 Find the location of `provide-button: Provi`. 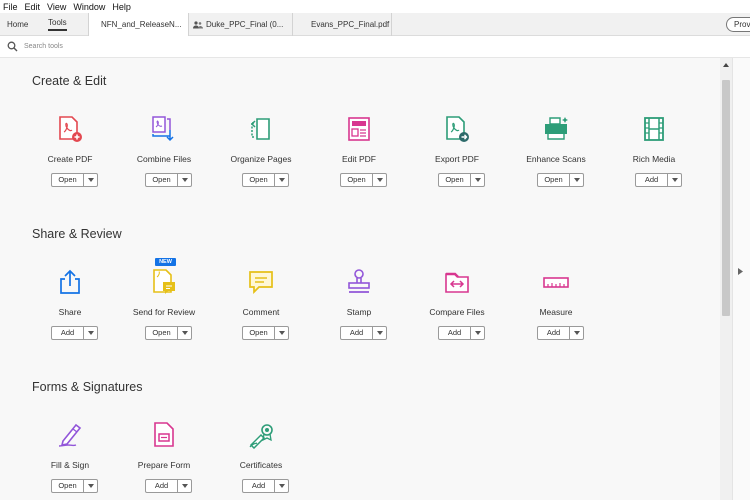

provide-button: Provi is located at coordinates (738, 24).